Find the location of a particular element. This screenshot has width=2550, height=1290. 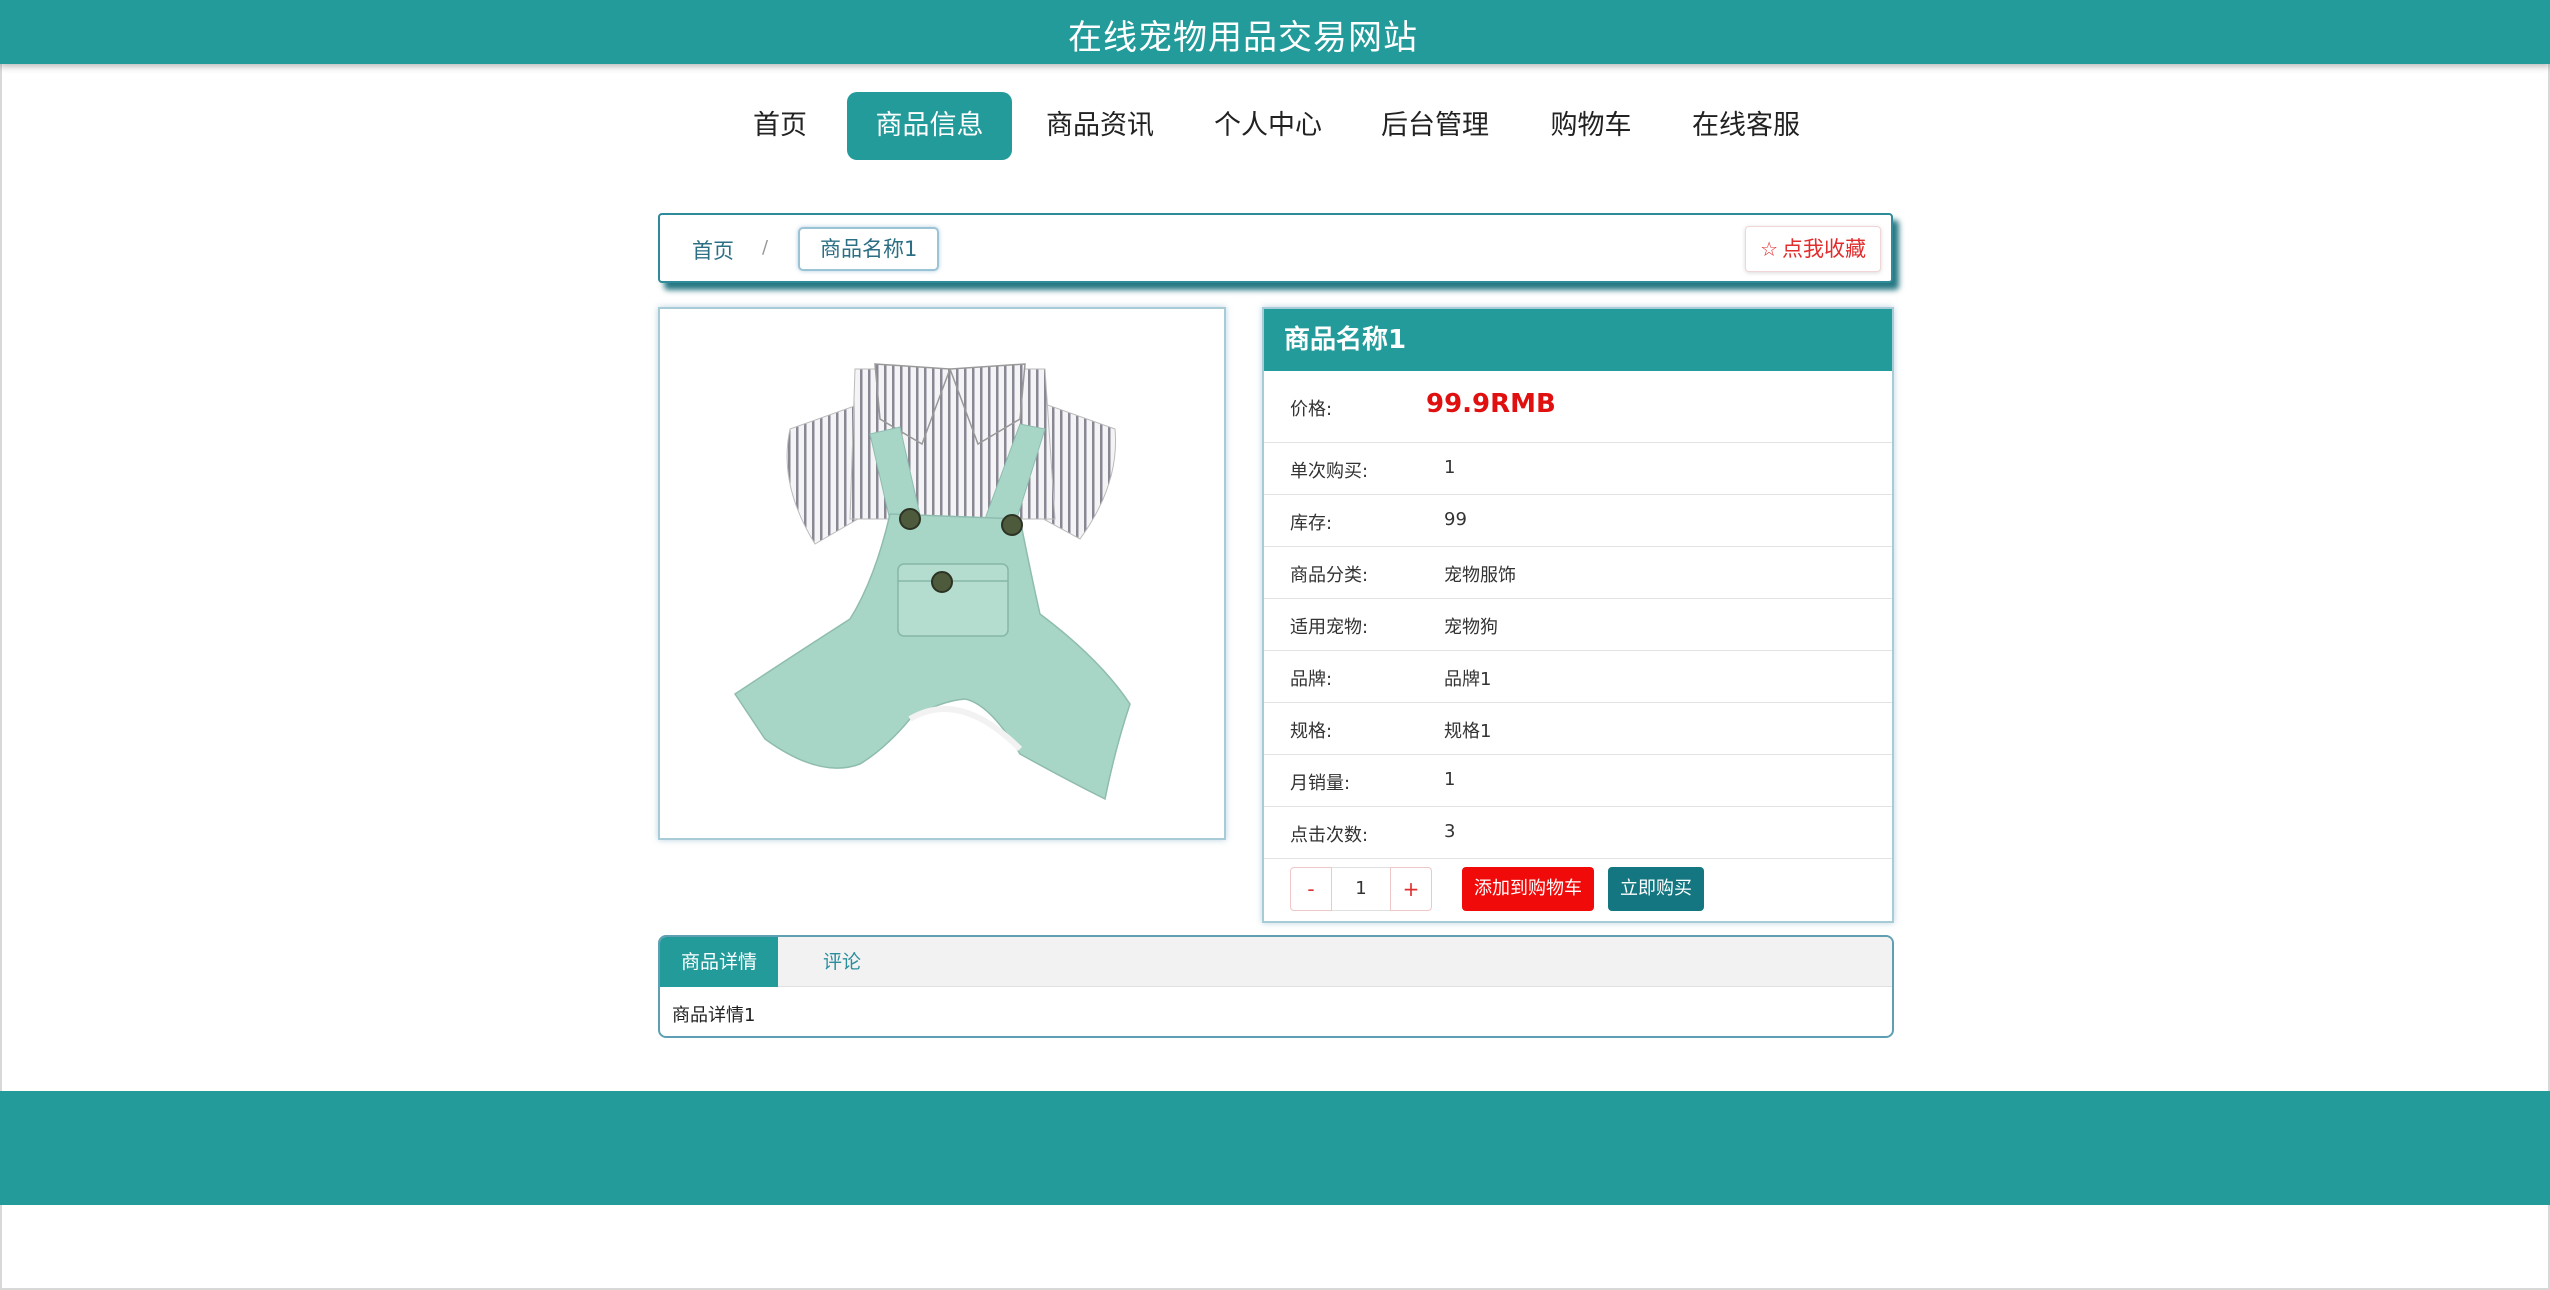

main-nav: 首页 商品信息 商品资讯 个人中心 后台管理 购物车 在线客服 is located at coordinates (1275, 126).